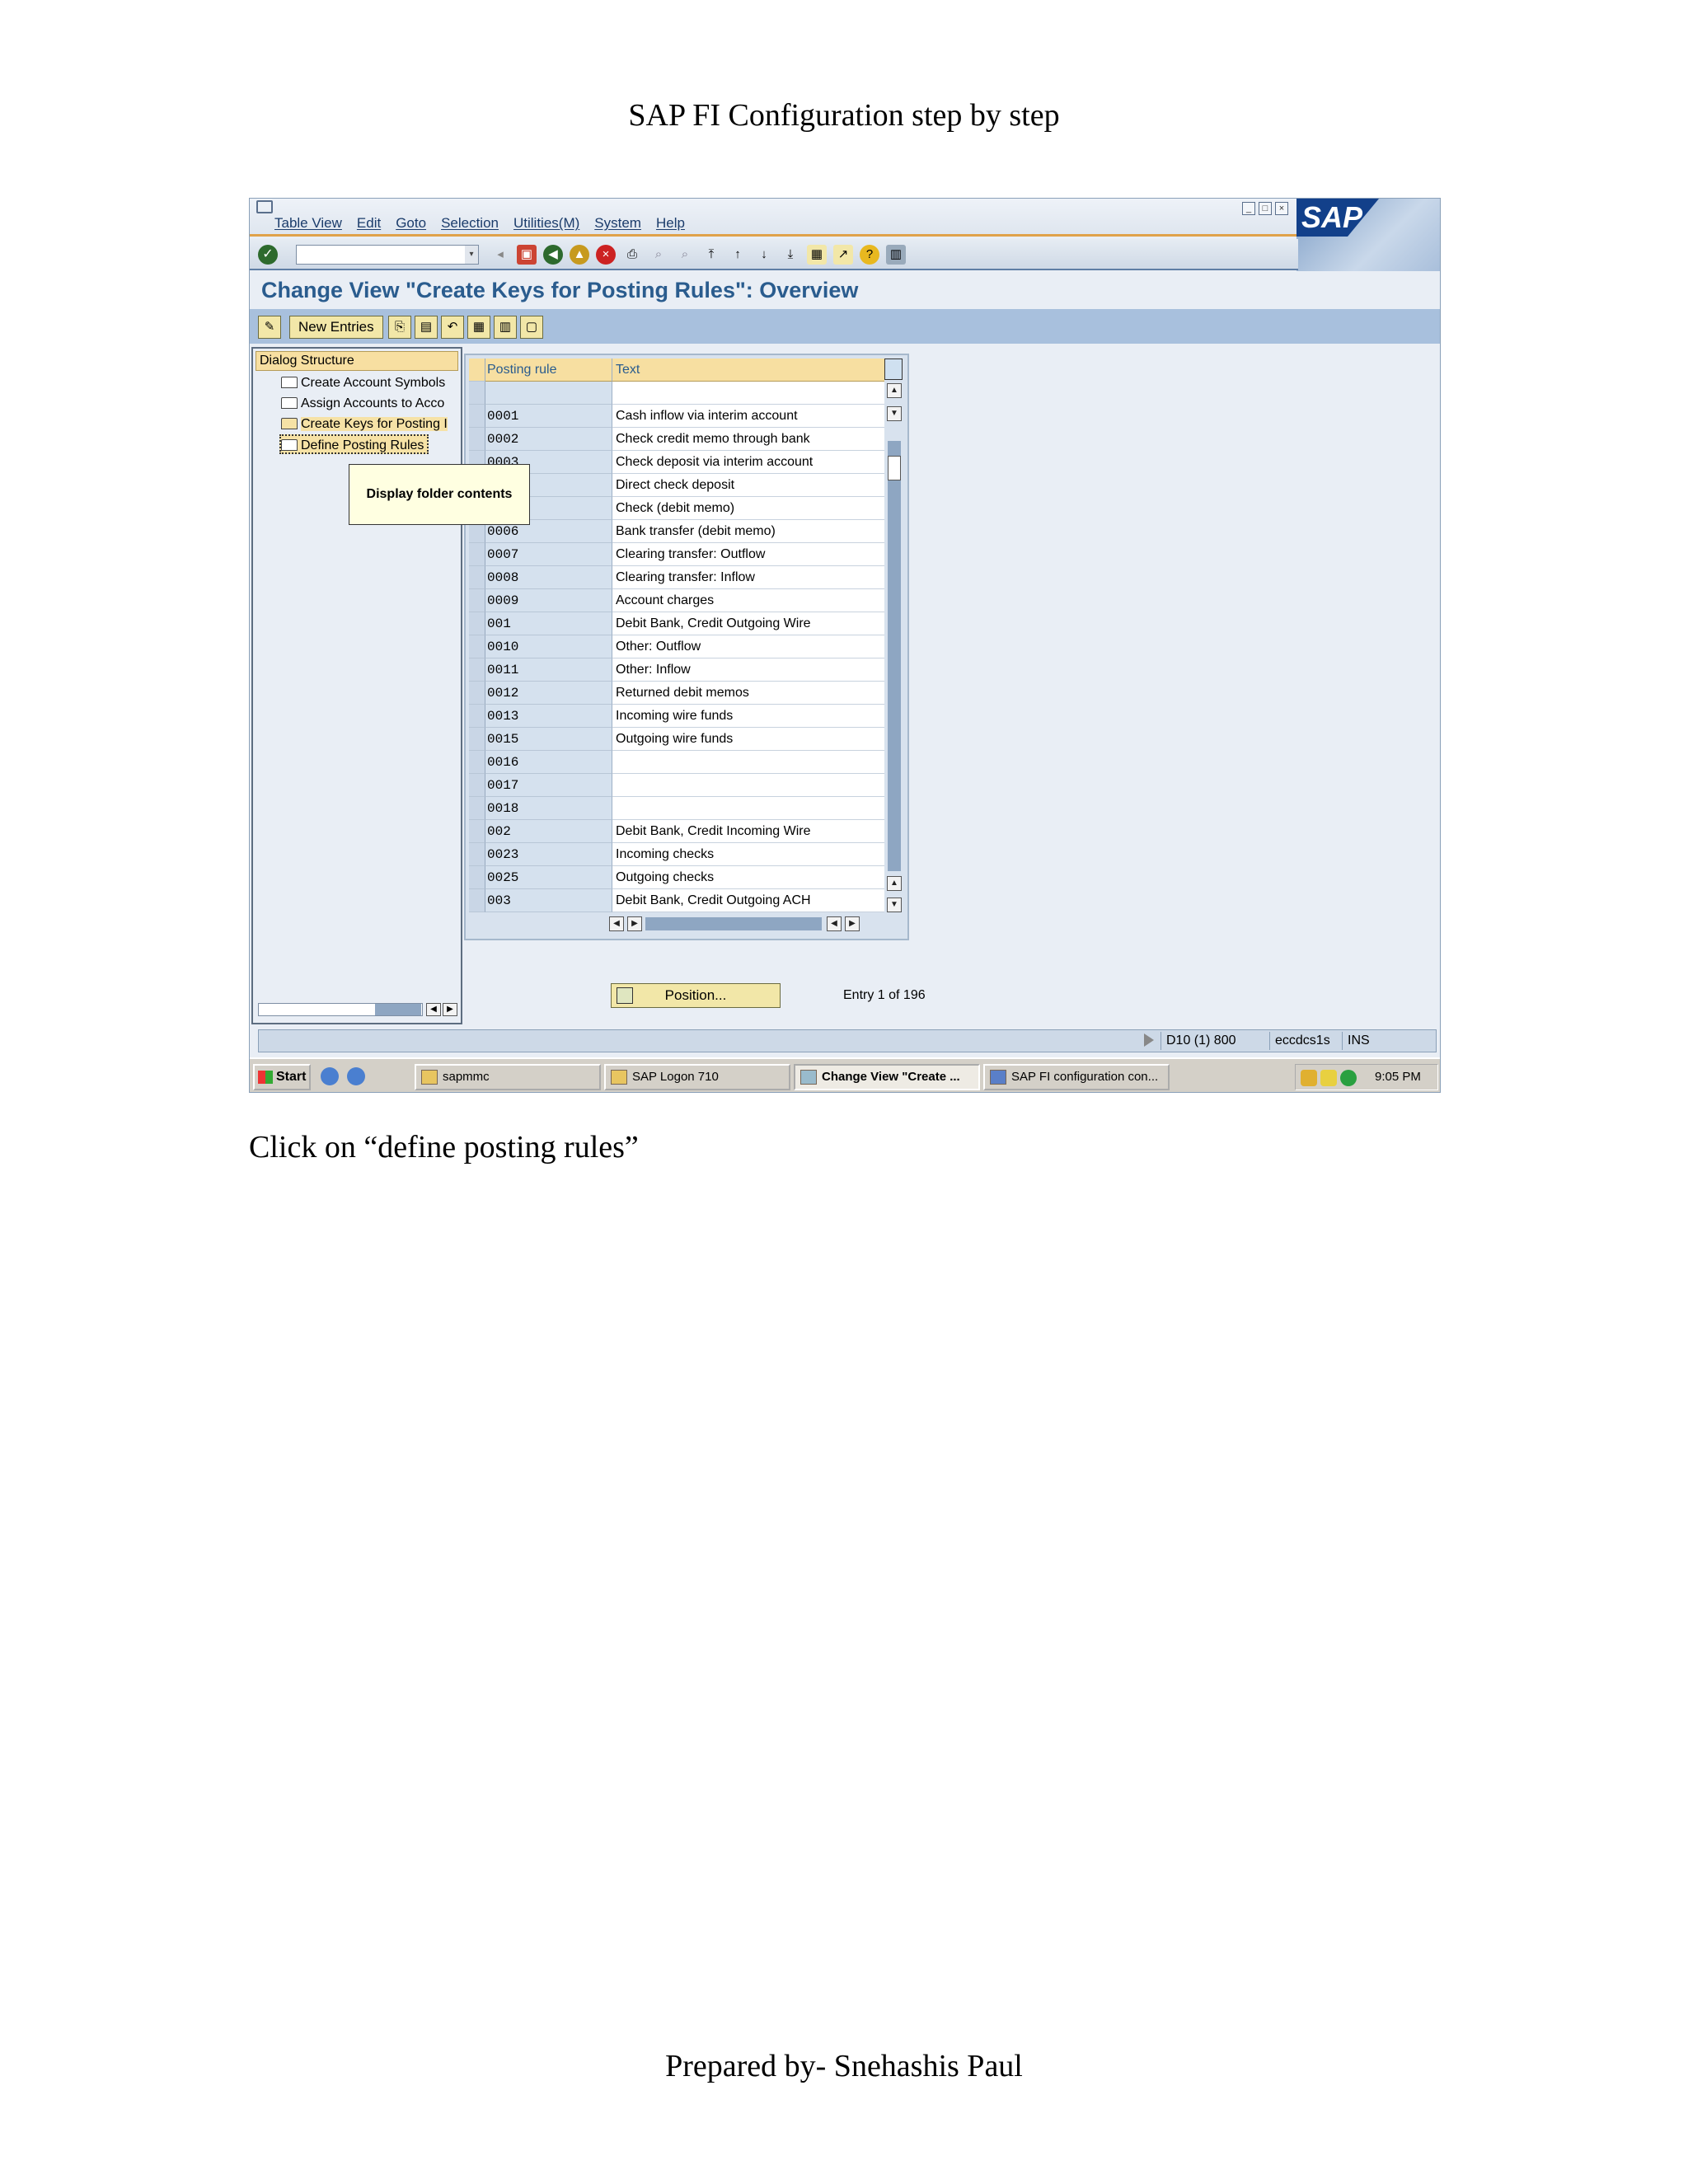 The width and height of the screenshot is (1688, 2184). I want to click on layout-menu-icon: ▥, so click(896, 255).